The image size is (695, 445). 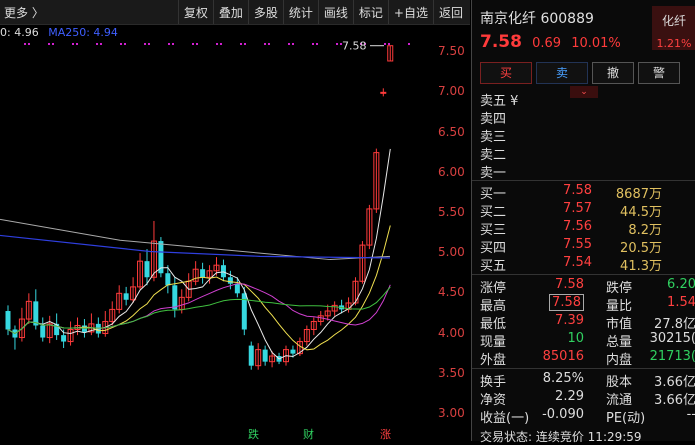 I want to click on price-tick-label: 7.50, so click(x=451, y=51).